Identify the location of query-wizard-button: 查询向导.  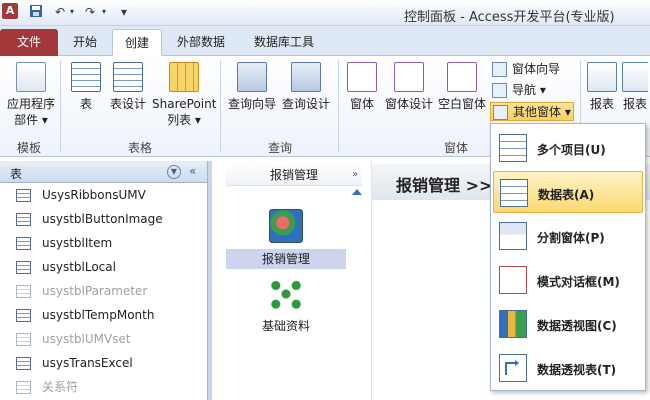
(252, 87).